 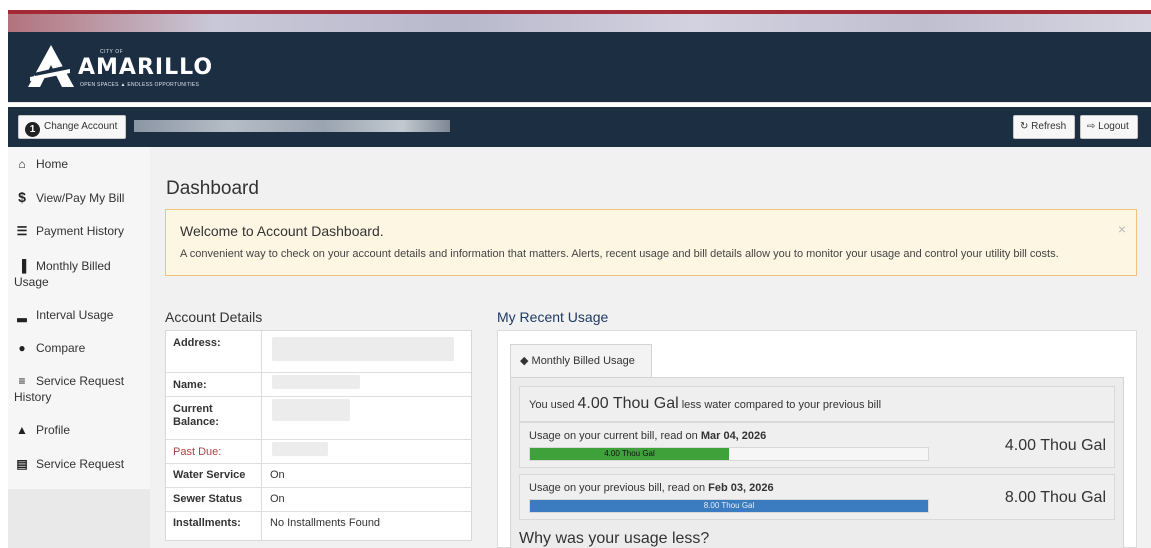 I want to click on sidebar-item-label: Payment History, so click(x=80, y=231).